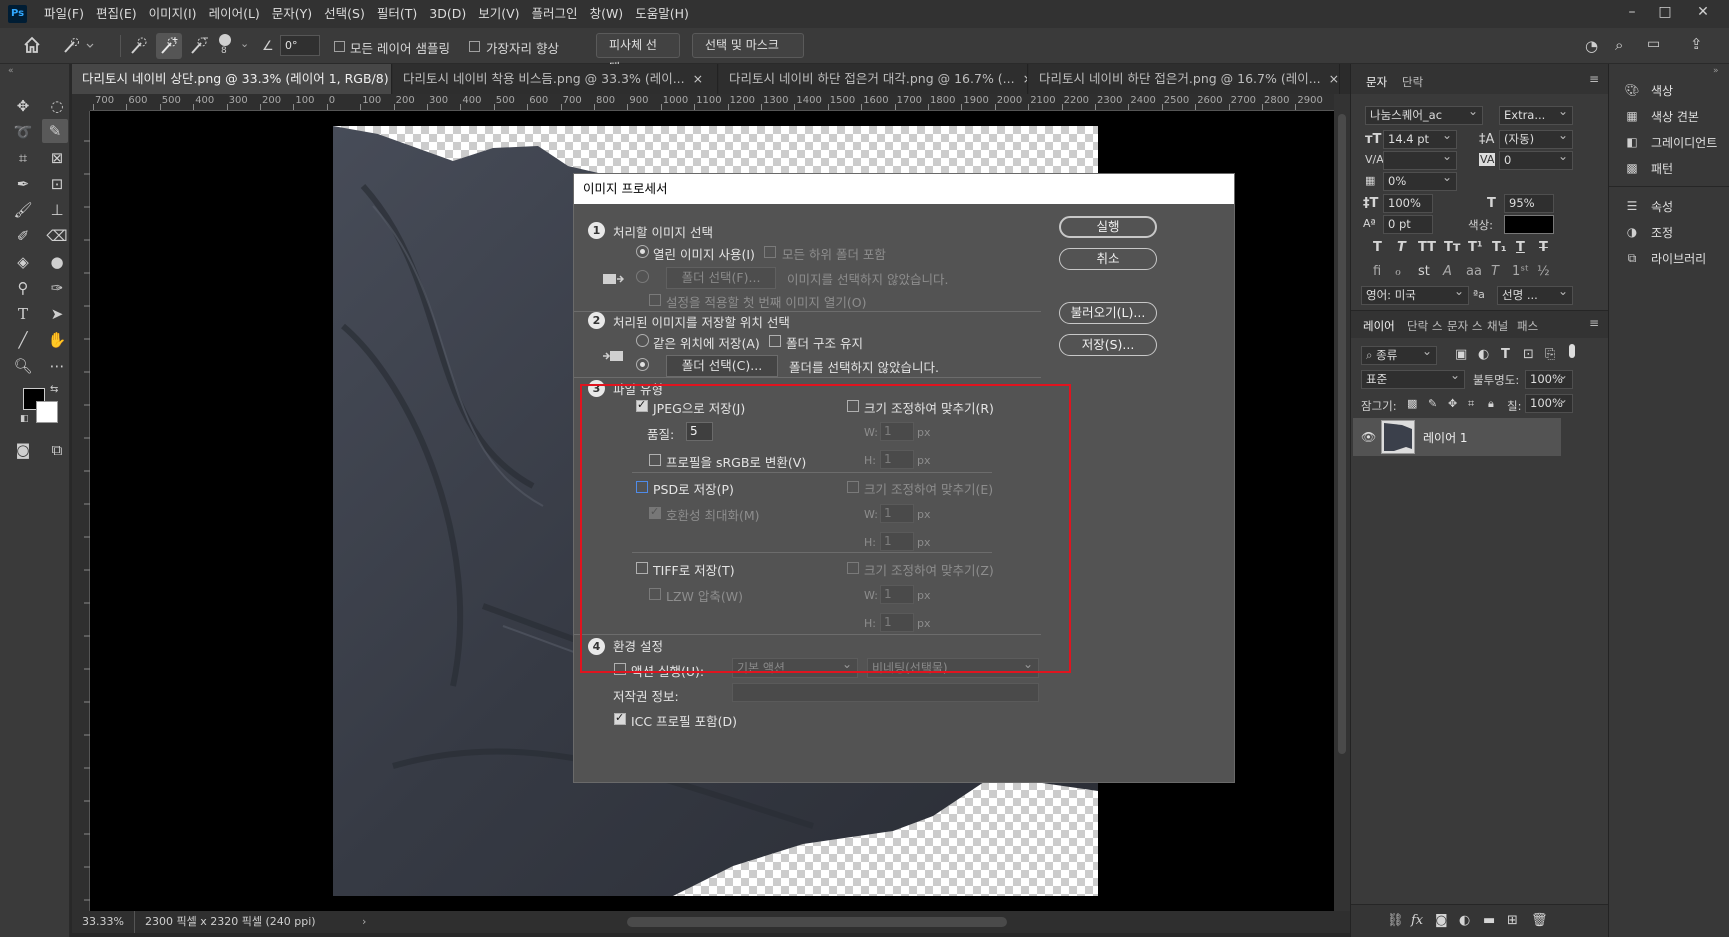 This screenshot has height=937, width=1729. Describe the element at coordinates (81, 102) in the screenshot. I see `ruler-origin` at that location.